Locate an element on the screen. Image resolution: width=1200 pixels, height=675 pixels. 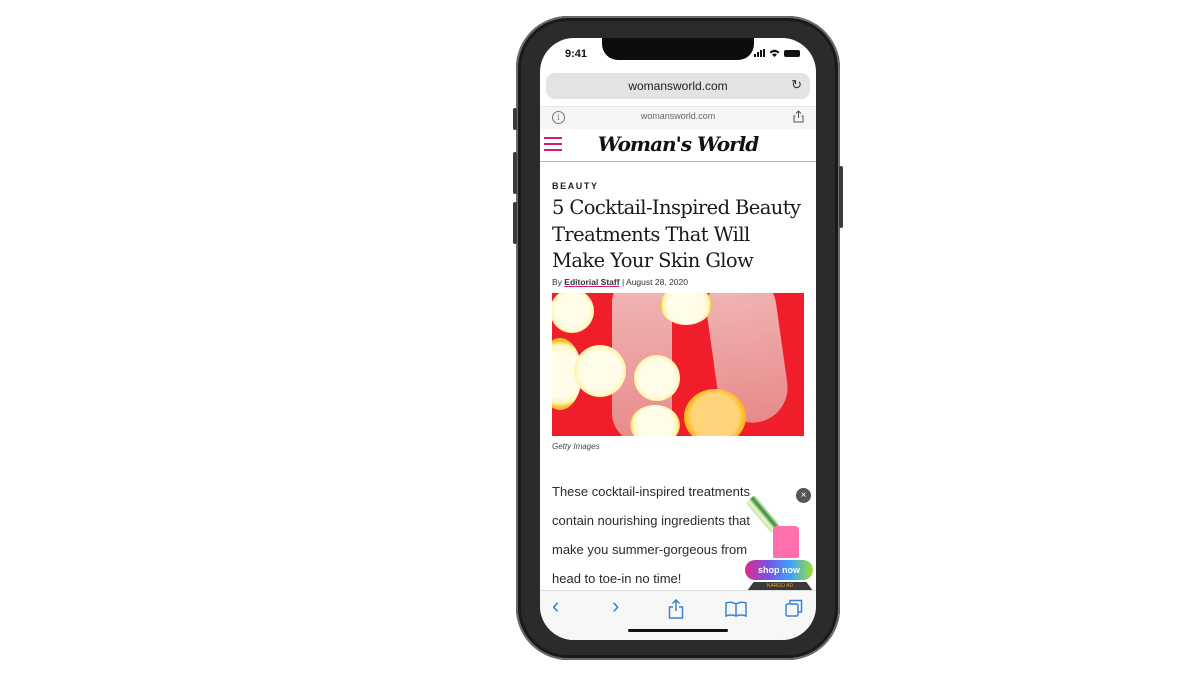
address-bar-url: womansworld.com is located at coordinates (678, 86).